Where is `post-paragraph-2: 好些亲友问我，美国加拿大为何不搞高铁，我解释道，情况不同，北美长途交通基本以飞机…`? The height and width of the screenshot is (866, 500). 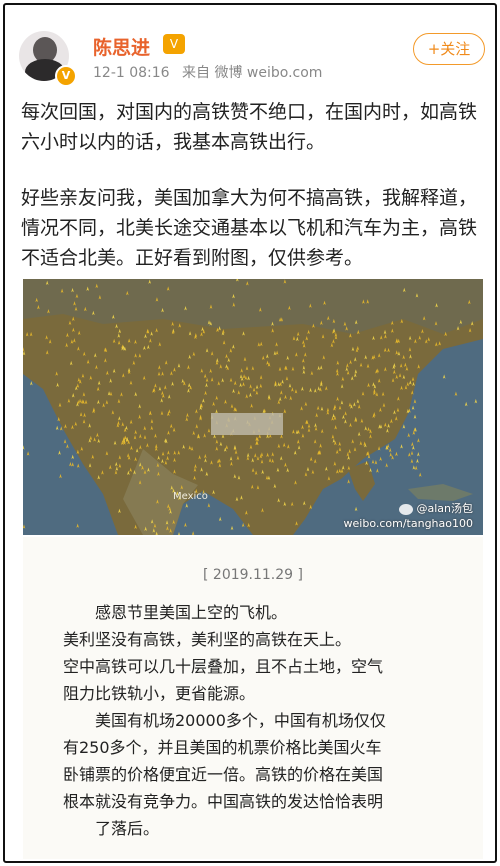 post-paragraph-2: 好些亲友问我，美国加拿大为何不搞高铁，我解释道，情况不同，北美长途交通基本以飞机… is located at coordinates (249, 228).